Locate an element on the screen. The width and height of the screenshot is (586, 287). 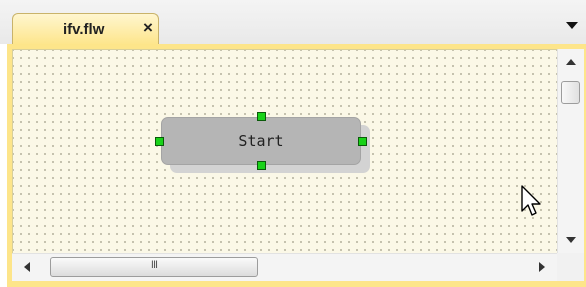
vertical-scroll-thumb is located at coordinates (570, 92).